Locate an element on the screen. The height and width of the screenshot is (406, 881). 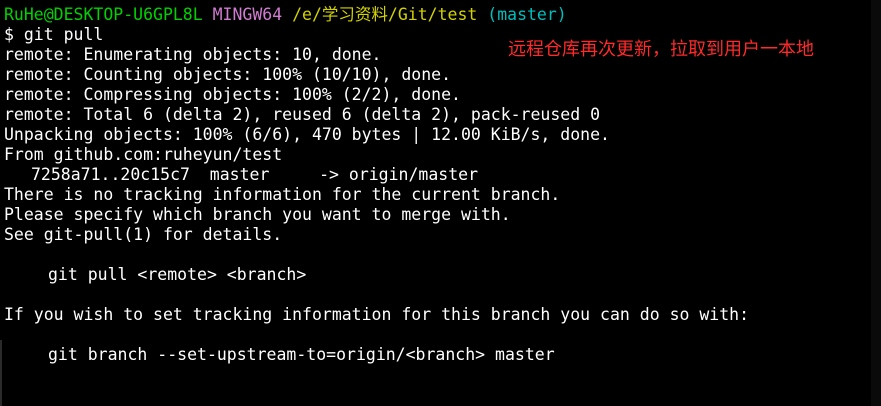
output-line-see-help: See git-pull(1) for details. is located at coordinates (143, 234).